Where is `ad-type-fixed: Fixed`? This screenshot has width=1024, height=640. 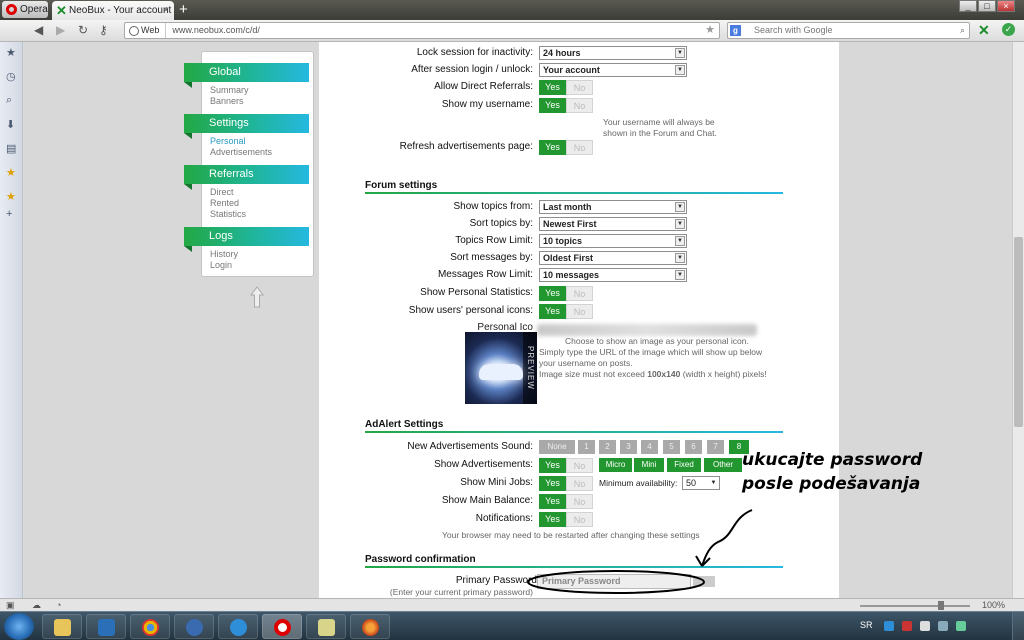 ad-type-fixed: Fixed is located at coordinates (684, 465).